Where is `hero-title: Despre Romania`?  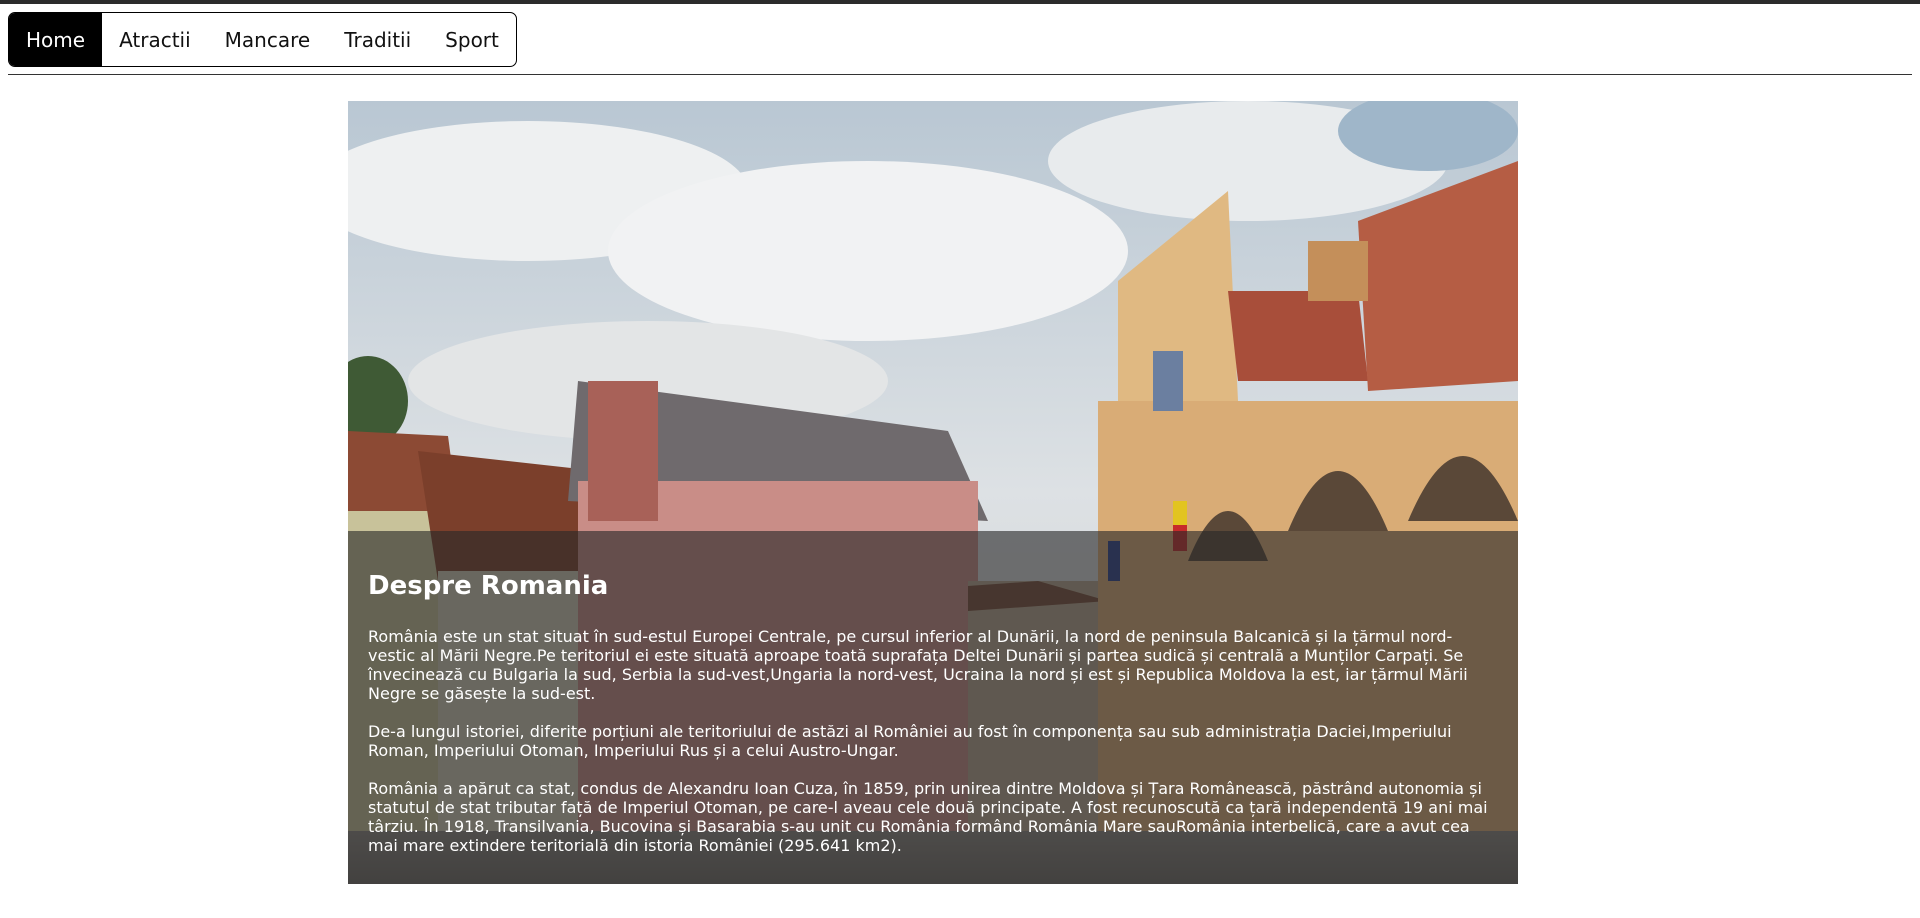 hero-title: Despre Romania is located at coordinates (488, 586).